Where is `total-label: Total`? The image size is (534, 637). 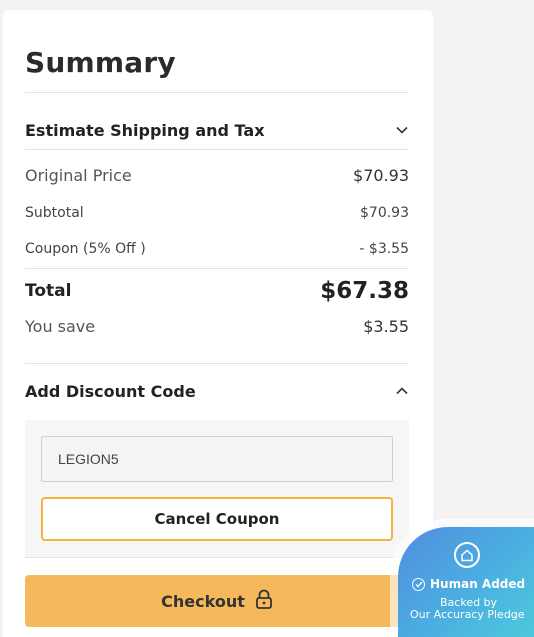 total-label: Total is located at coordinates (48, 291).